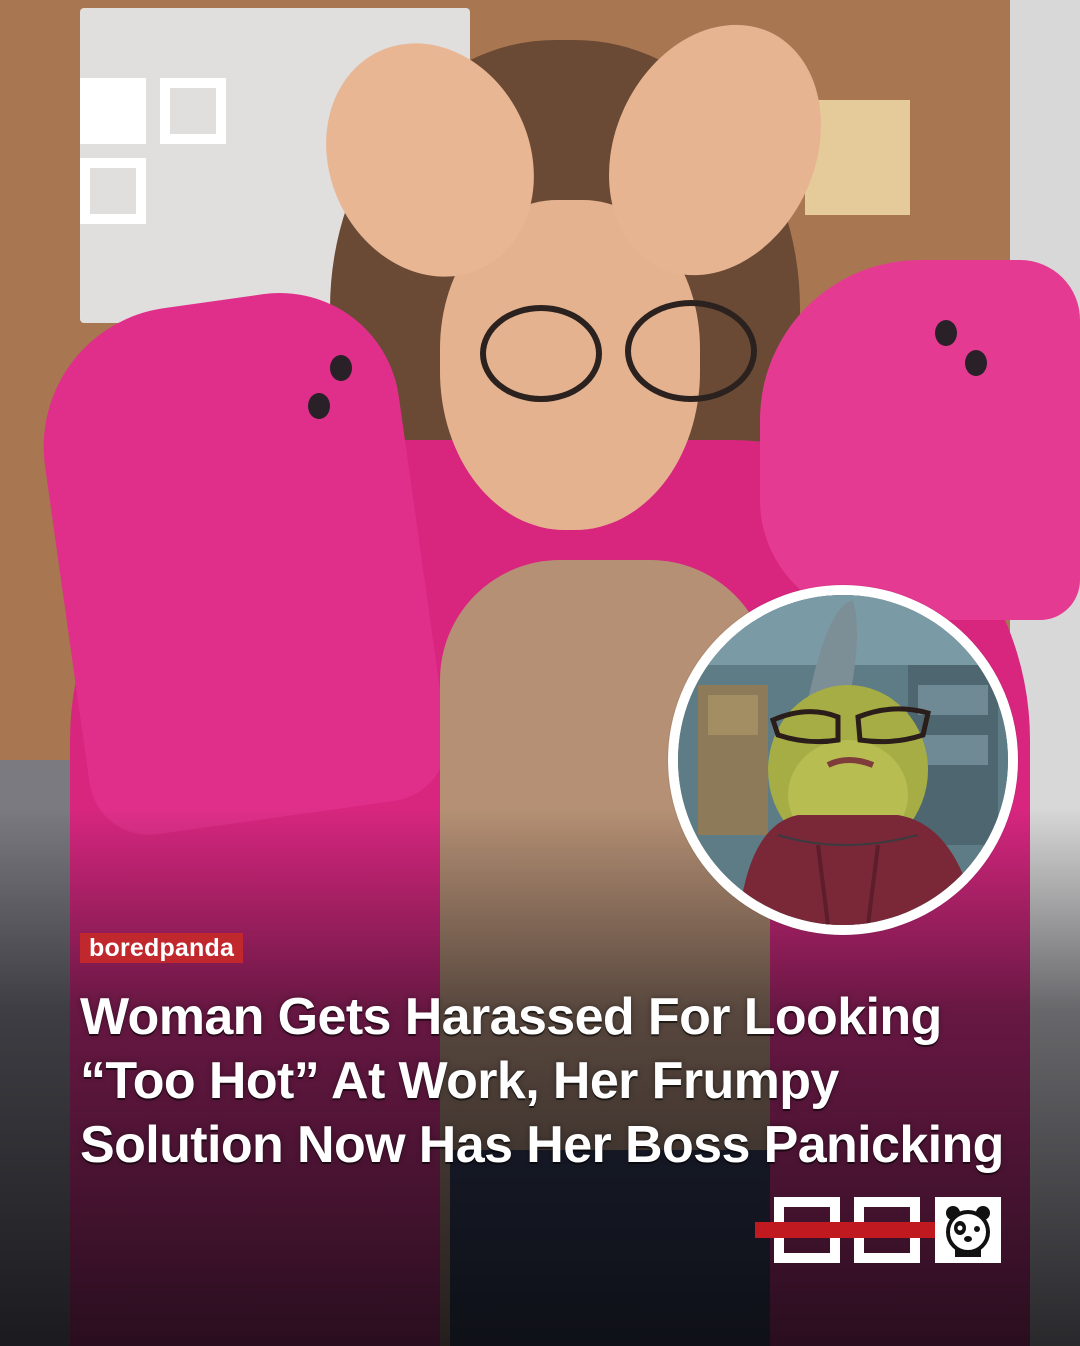 The image size is (1080, 1346). I want to click on cartoon-character-illustration, so click(843, 760).